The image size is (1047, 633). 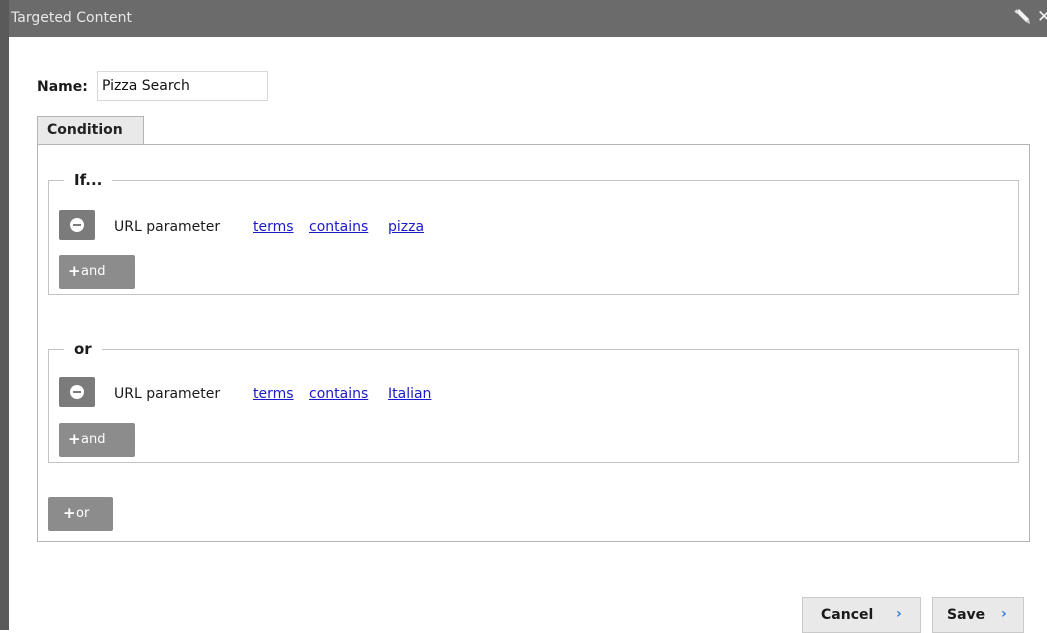 I want to click on close-icon: ✕, so click(x=1042, y=17).